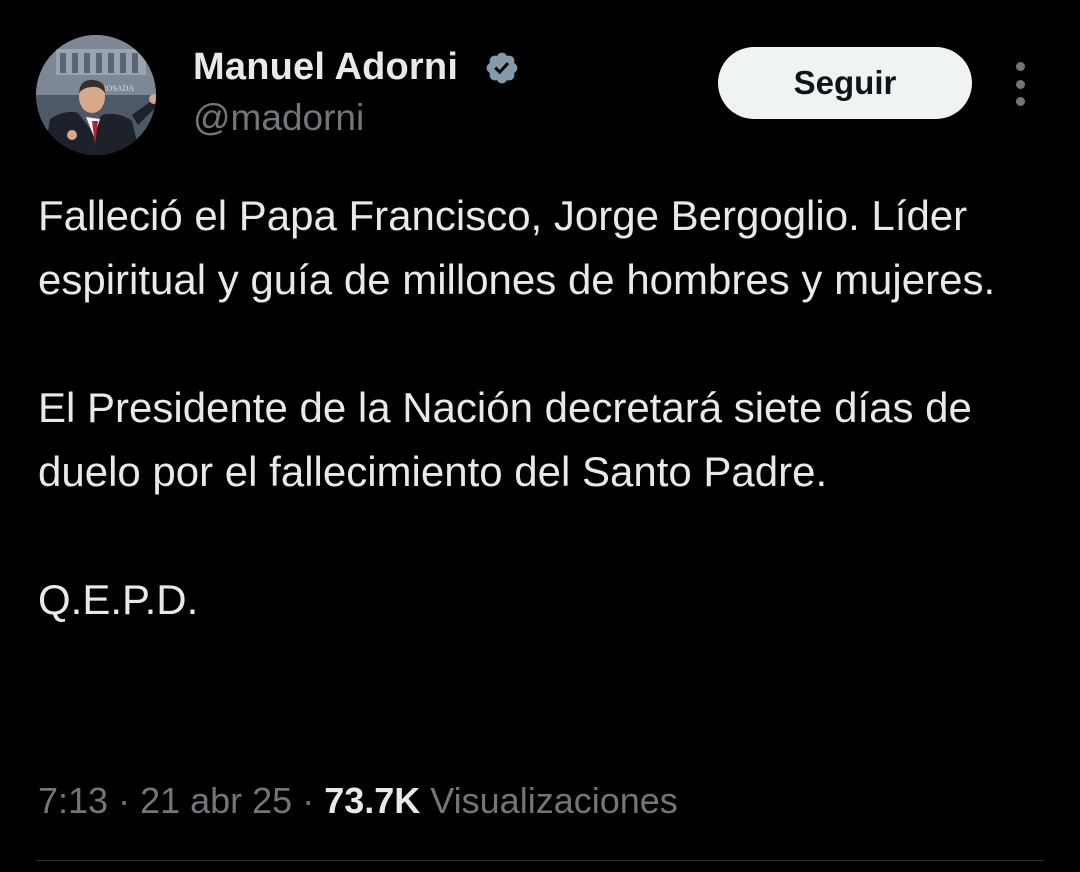 The height and width of the screenshot is (872, 1080). What do you see at coordinates (553, 800) in the screenshot?
I see `views-label: Visualizaciones` at bounding box center [553, 800].